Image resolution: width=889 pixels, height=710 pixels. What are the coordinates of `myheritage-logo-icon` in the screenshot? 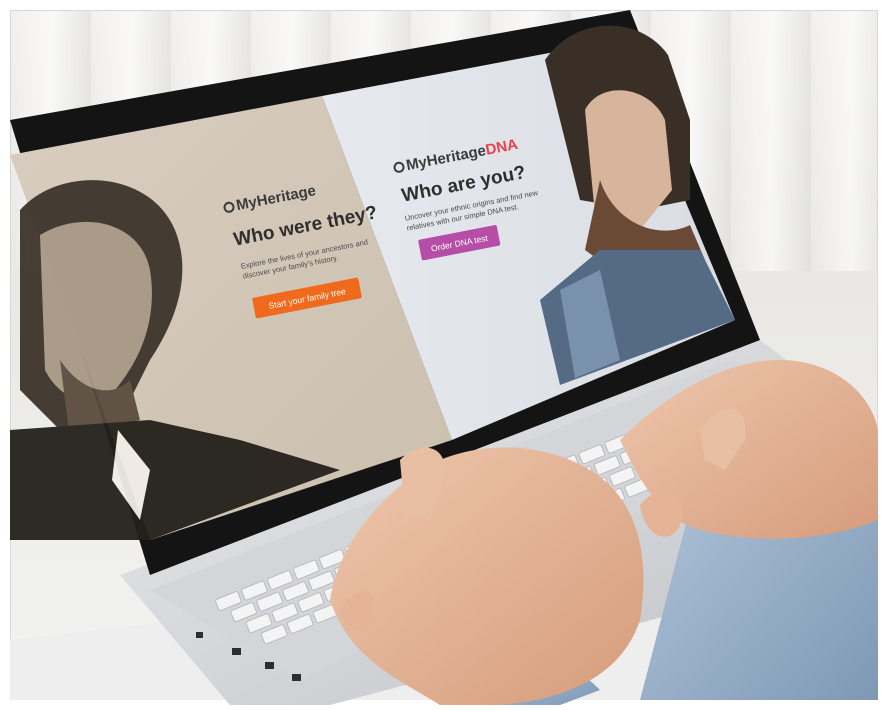 It's located at (229, 207).